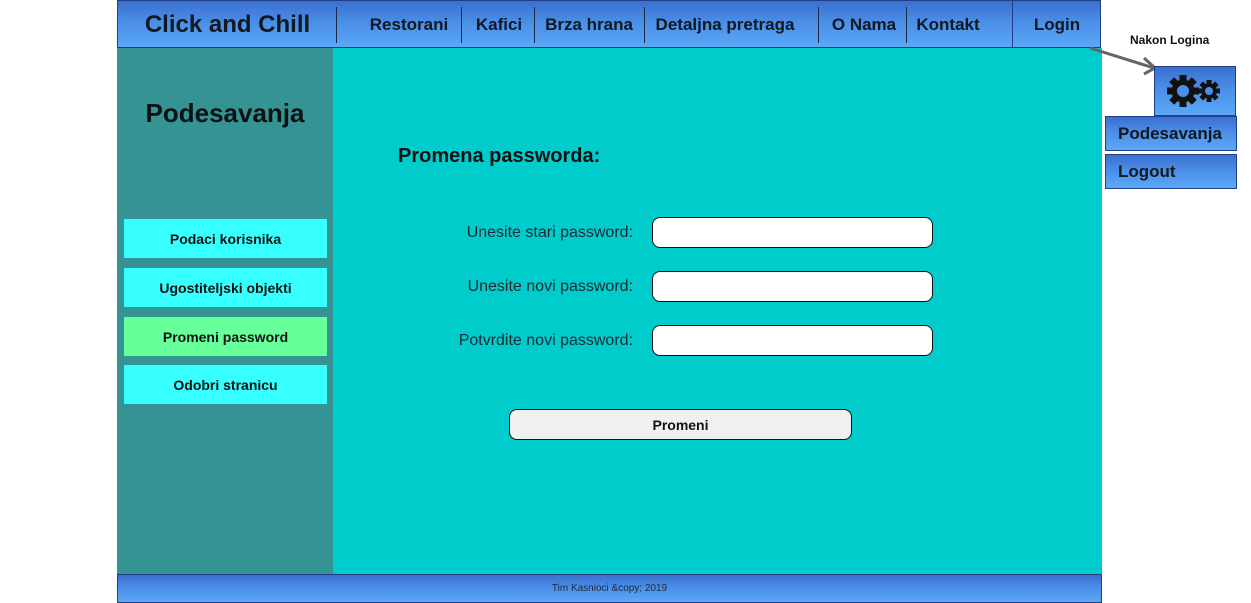  What do you see at coordinates (792, 232) in the screenshot?
I see `old-password-input` at bounding box center [792, 232].